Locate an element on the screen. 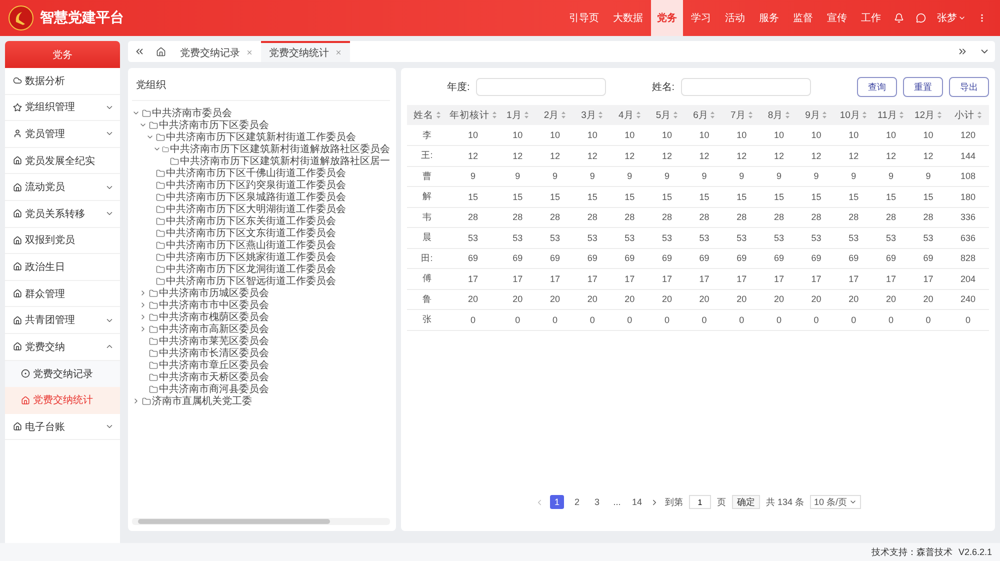 Image resolution: width=1000 pixels, height=561 pixels. nav-item: 监督 is located at coordinates (803, 18).